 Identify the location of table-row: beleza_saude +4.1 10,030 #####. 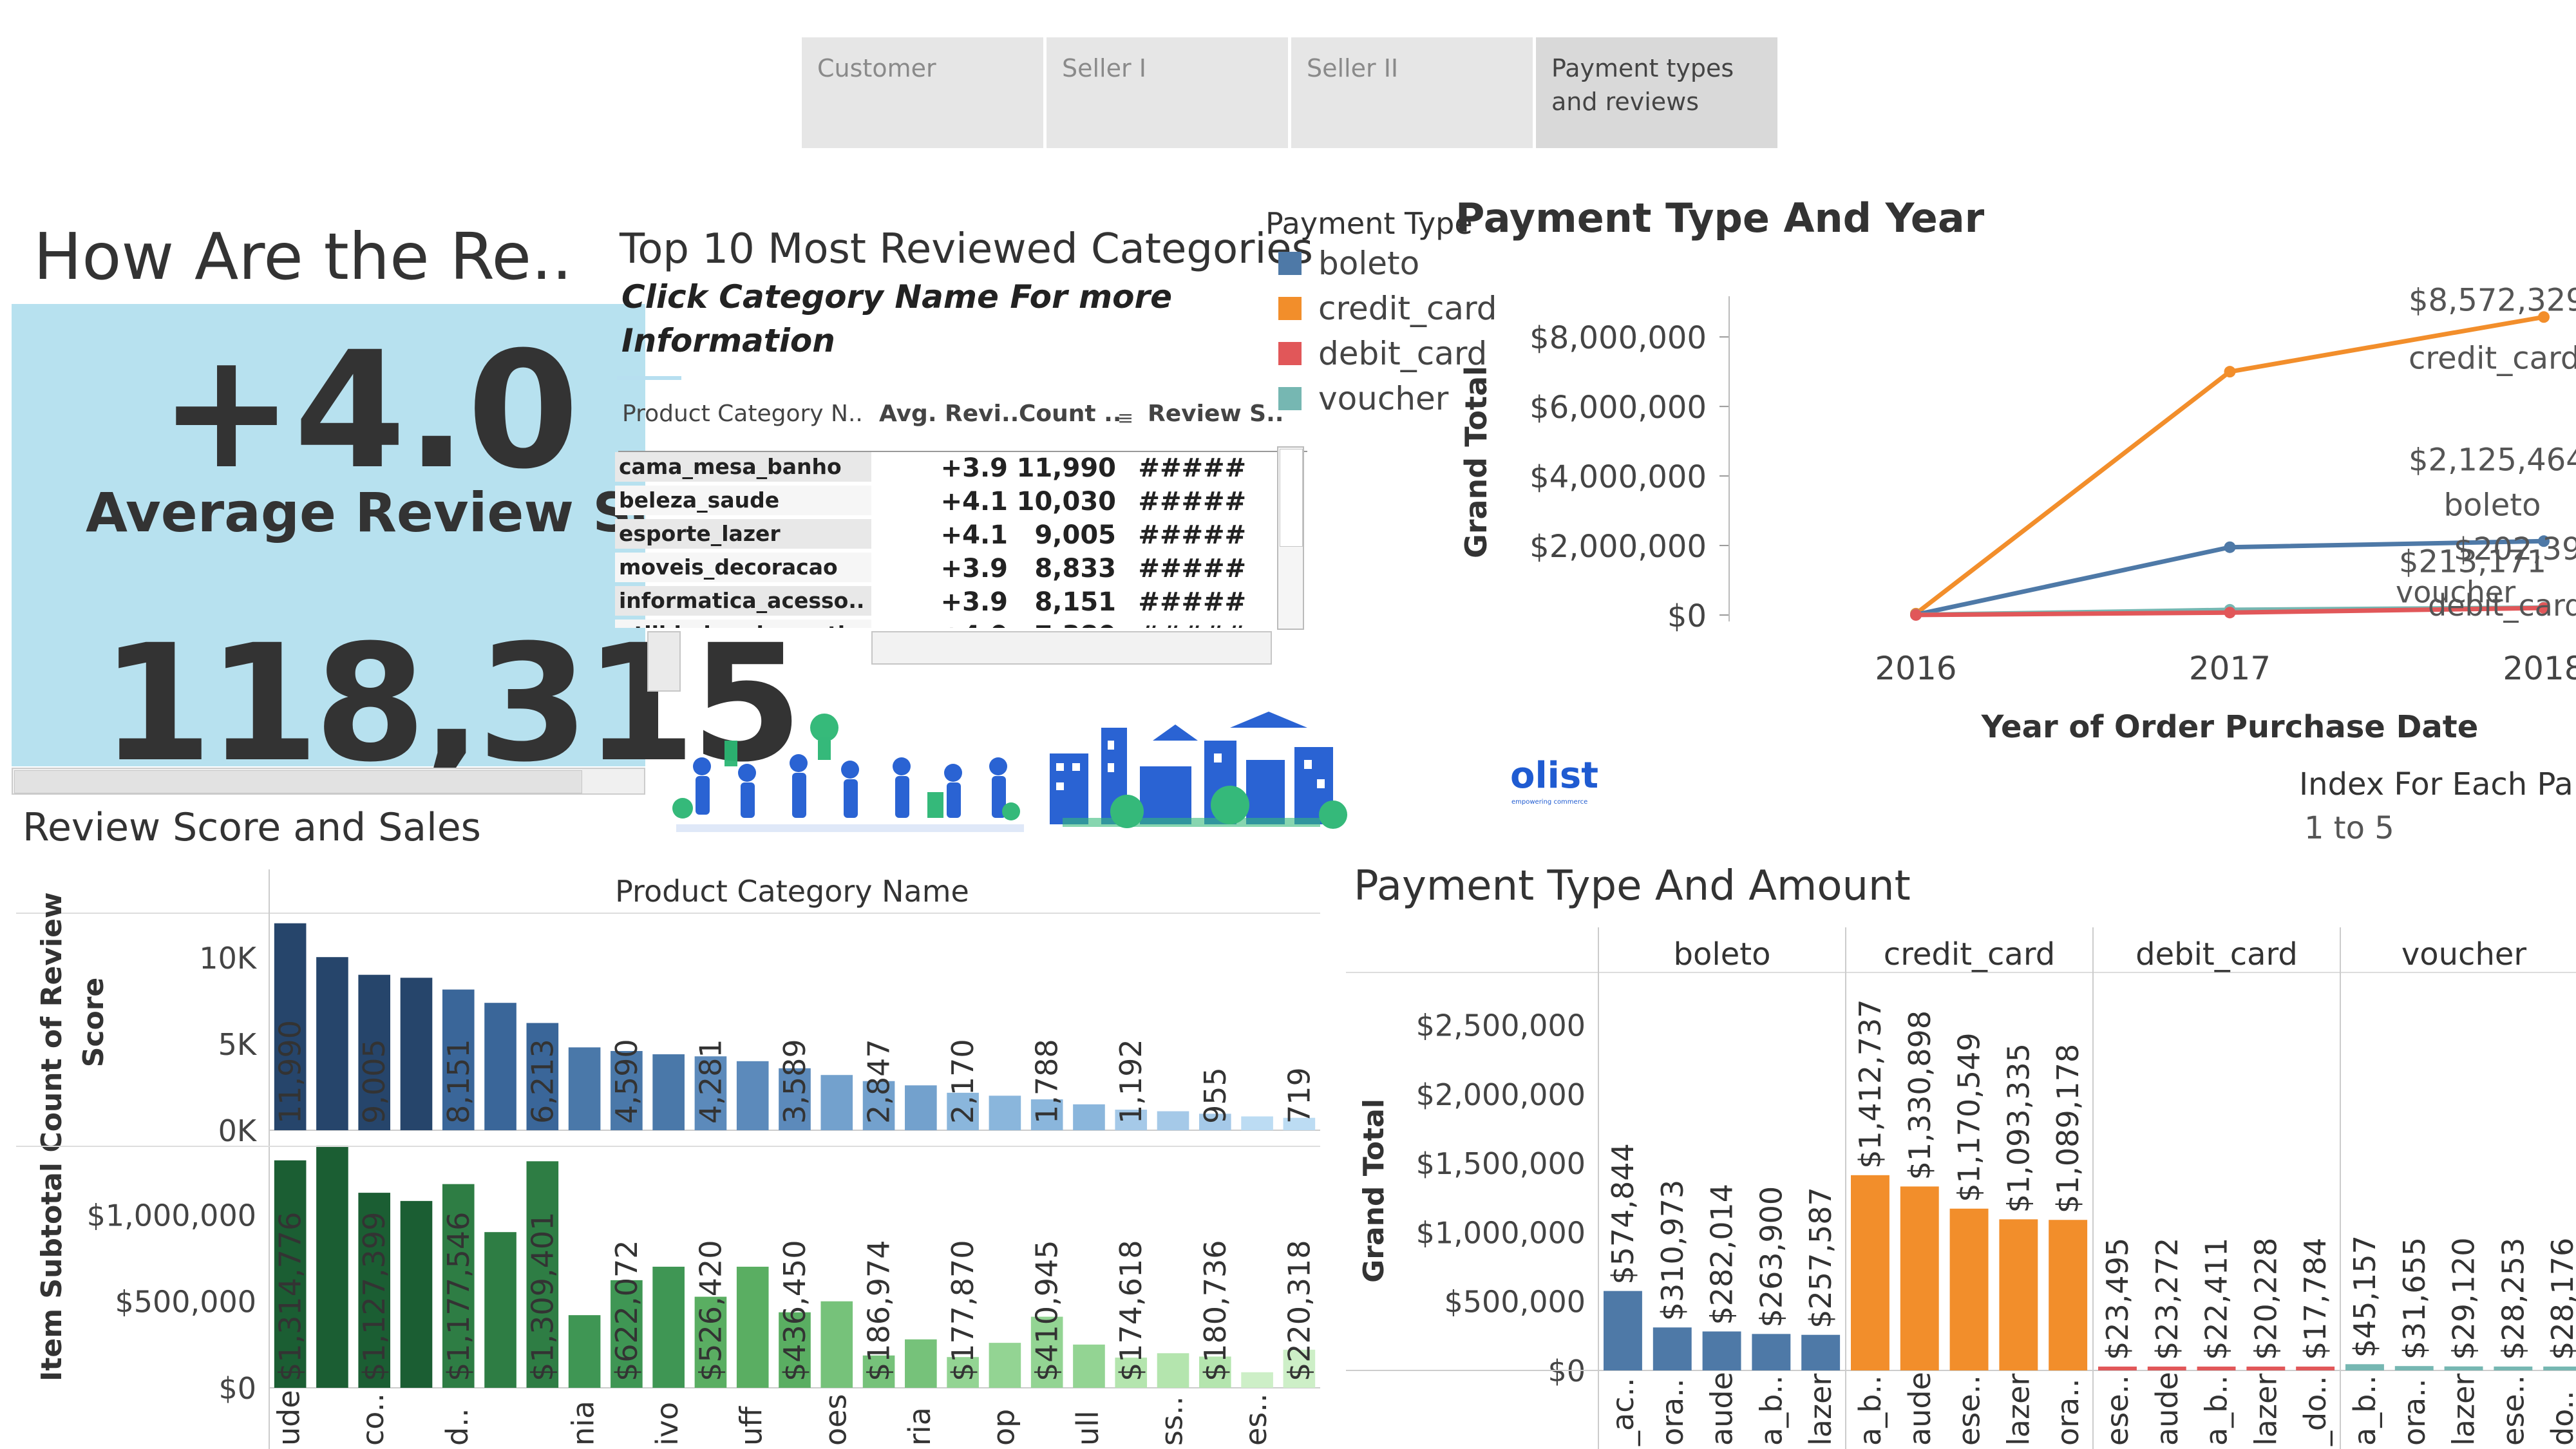
(946, 501).